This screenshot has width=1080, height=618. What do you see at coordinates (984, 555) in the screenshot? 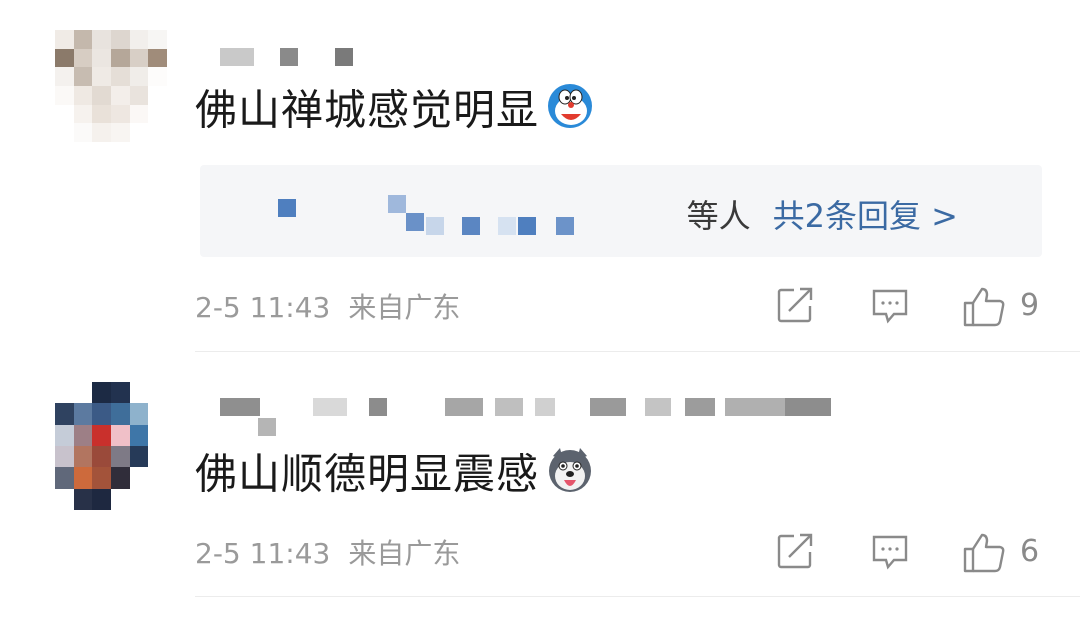
I see `thumbs-up-icon` at bounding box center [984, 555].